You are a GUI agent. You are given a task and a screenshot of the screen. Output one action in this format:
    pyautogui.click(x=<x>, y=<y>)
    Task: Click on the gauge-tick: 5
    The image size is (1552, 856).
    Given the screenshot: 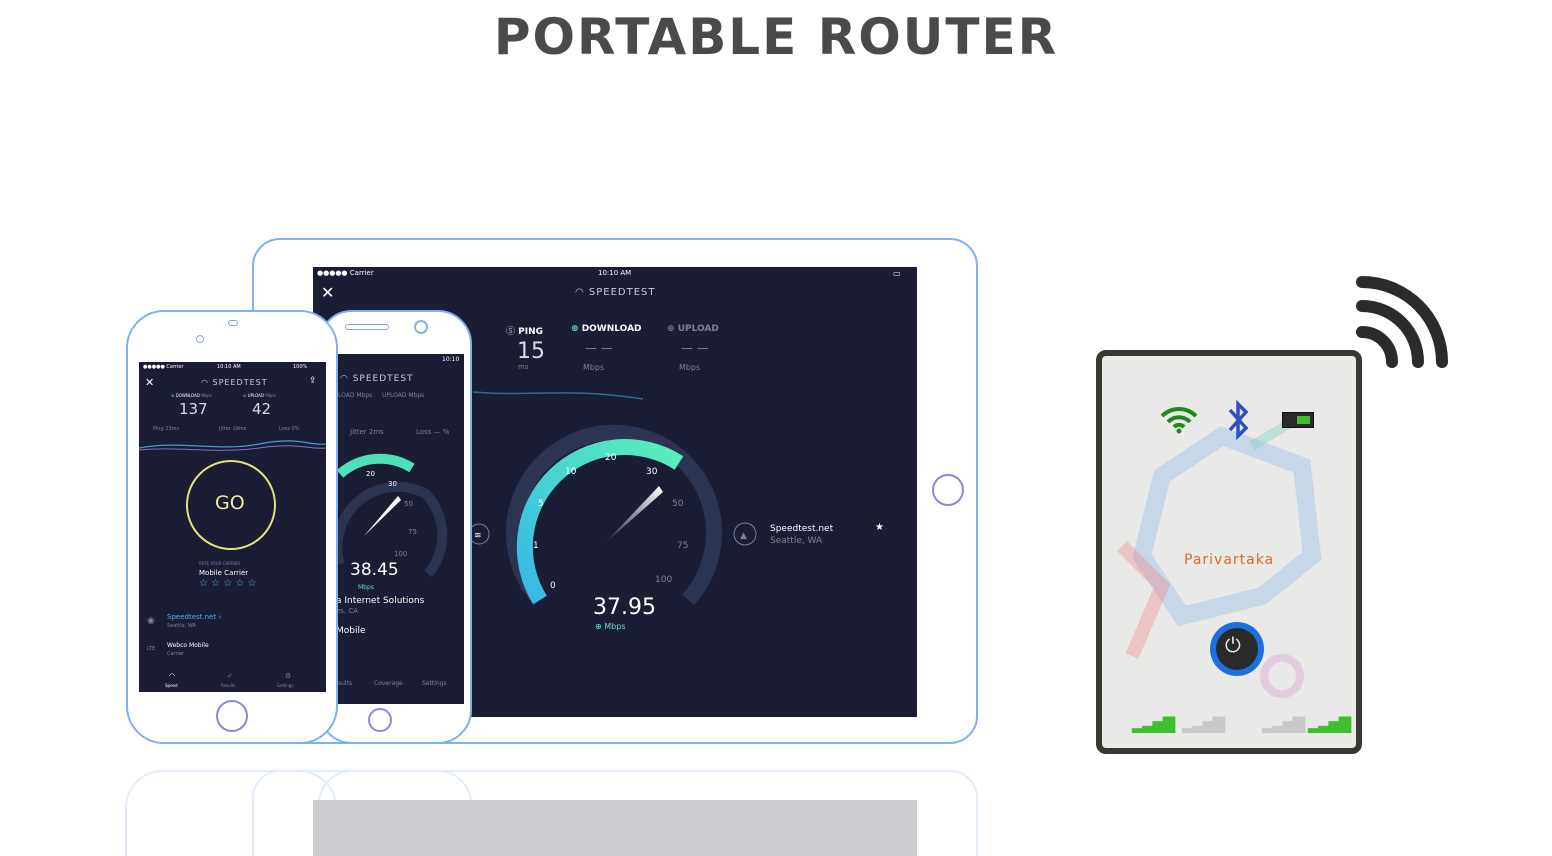 What is the action you would take?
    pyautogui.click(x=541, y=504)
    